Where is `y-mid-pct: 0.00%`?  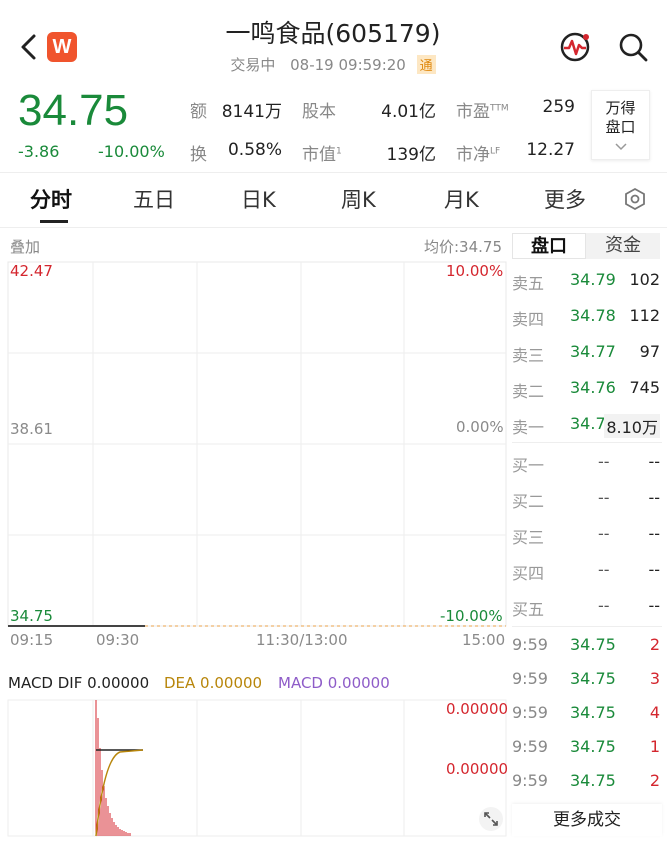 y-mid-pct: 0.00% is located at coordinates (480, 427).